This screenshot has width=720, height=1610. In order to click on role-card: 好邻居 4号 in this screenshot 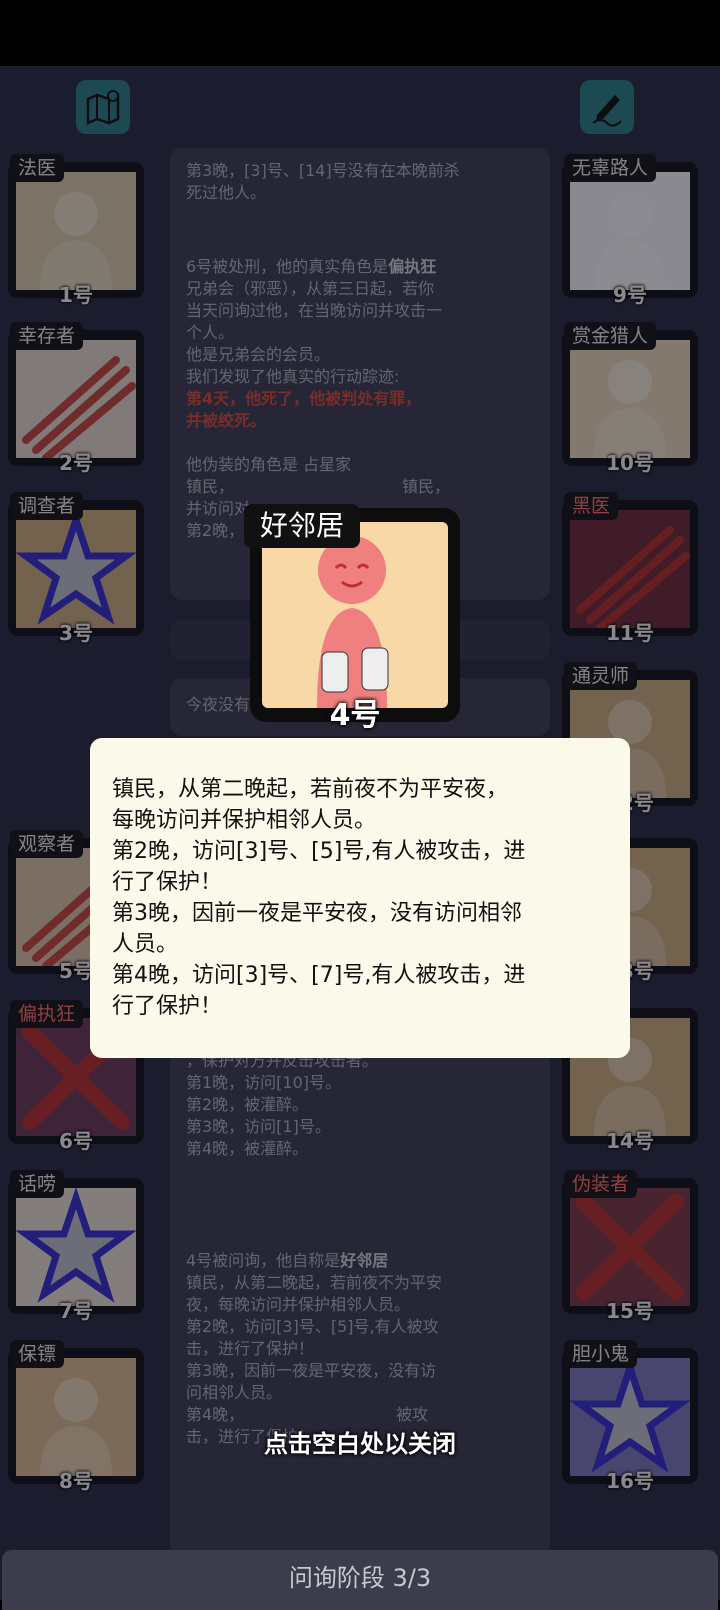, I will do `click(352, 618)`.